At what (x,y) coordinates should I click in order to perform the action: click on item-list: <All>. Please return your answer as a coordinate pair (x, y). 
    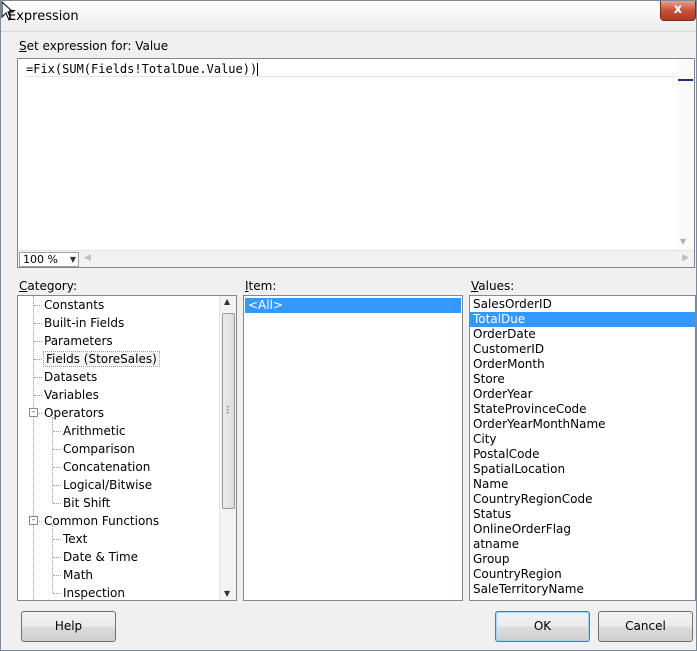
    Looking at the image, I should click on (353, 448).